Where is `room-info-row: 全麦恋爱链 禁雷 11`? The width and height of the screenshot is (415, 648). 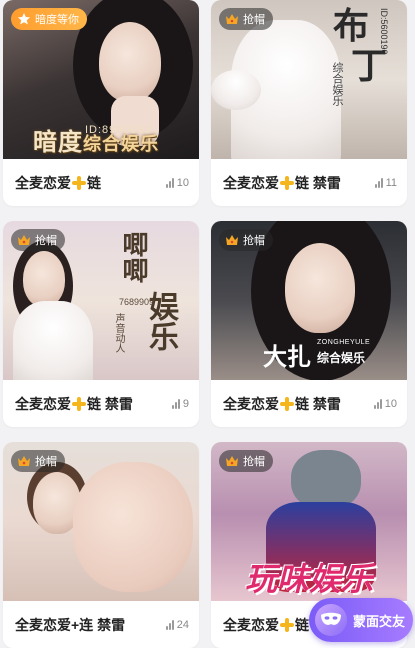 room-info-row: 全麦恋爱链 禁雷 11 is located at coordinates (309, 182).